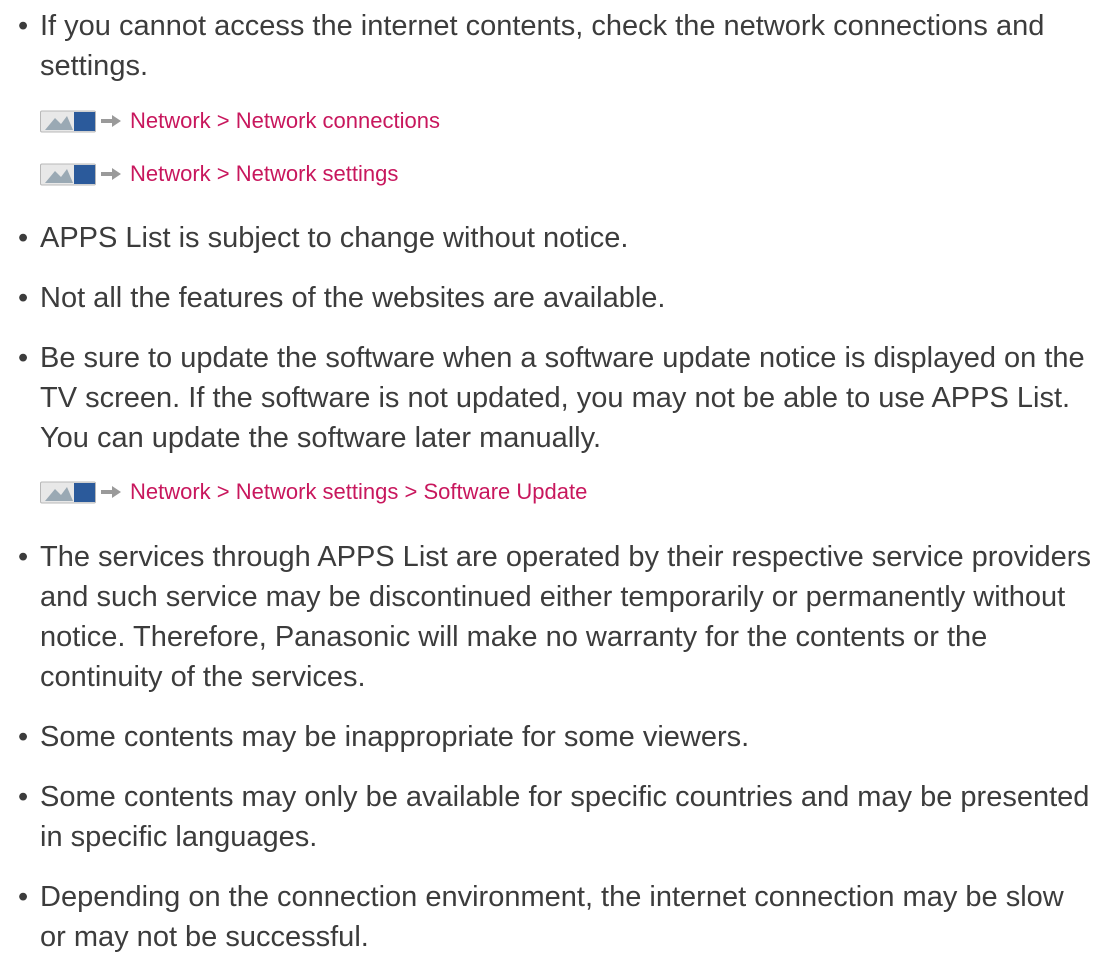 This screenshot has height=957, width=1102. I want to click on menu-path-link: Network > Network settings, so click(219, 174).